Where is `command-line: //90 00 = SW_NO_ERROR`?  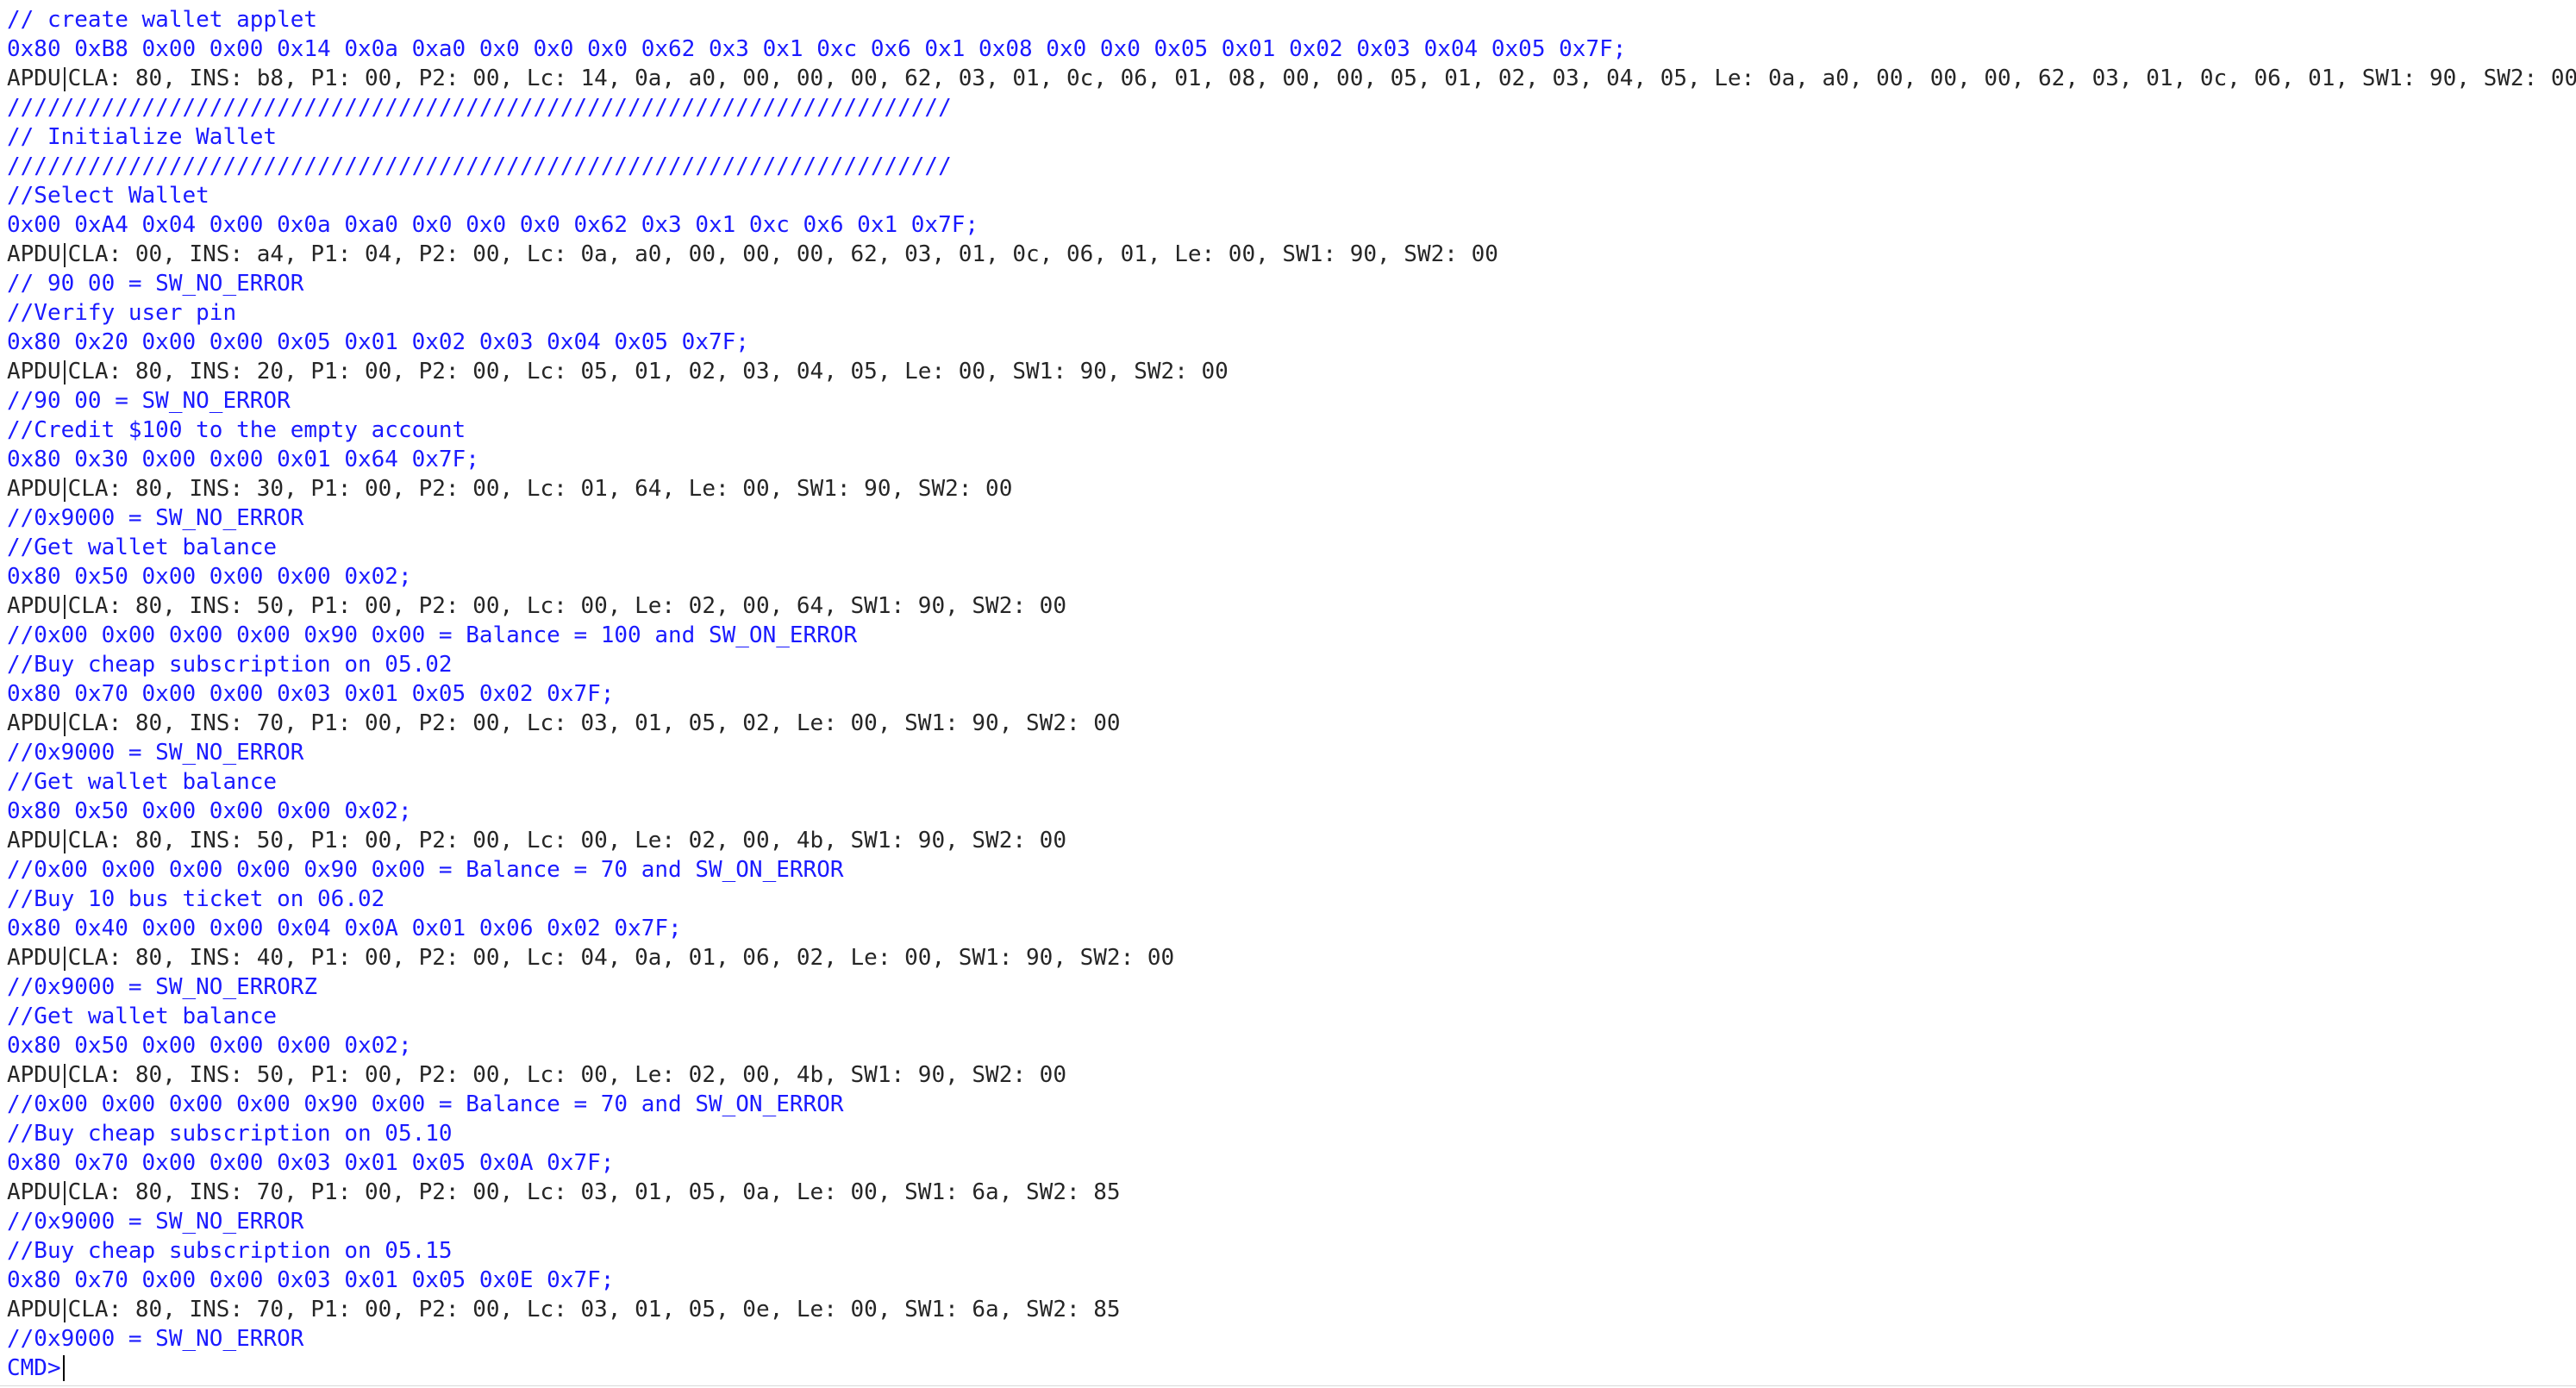
command-line: //90 00 = SW_NO_ERROR is located at coordinates (149, 401).